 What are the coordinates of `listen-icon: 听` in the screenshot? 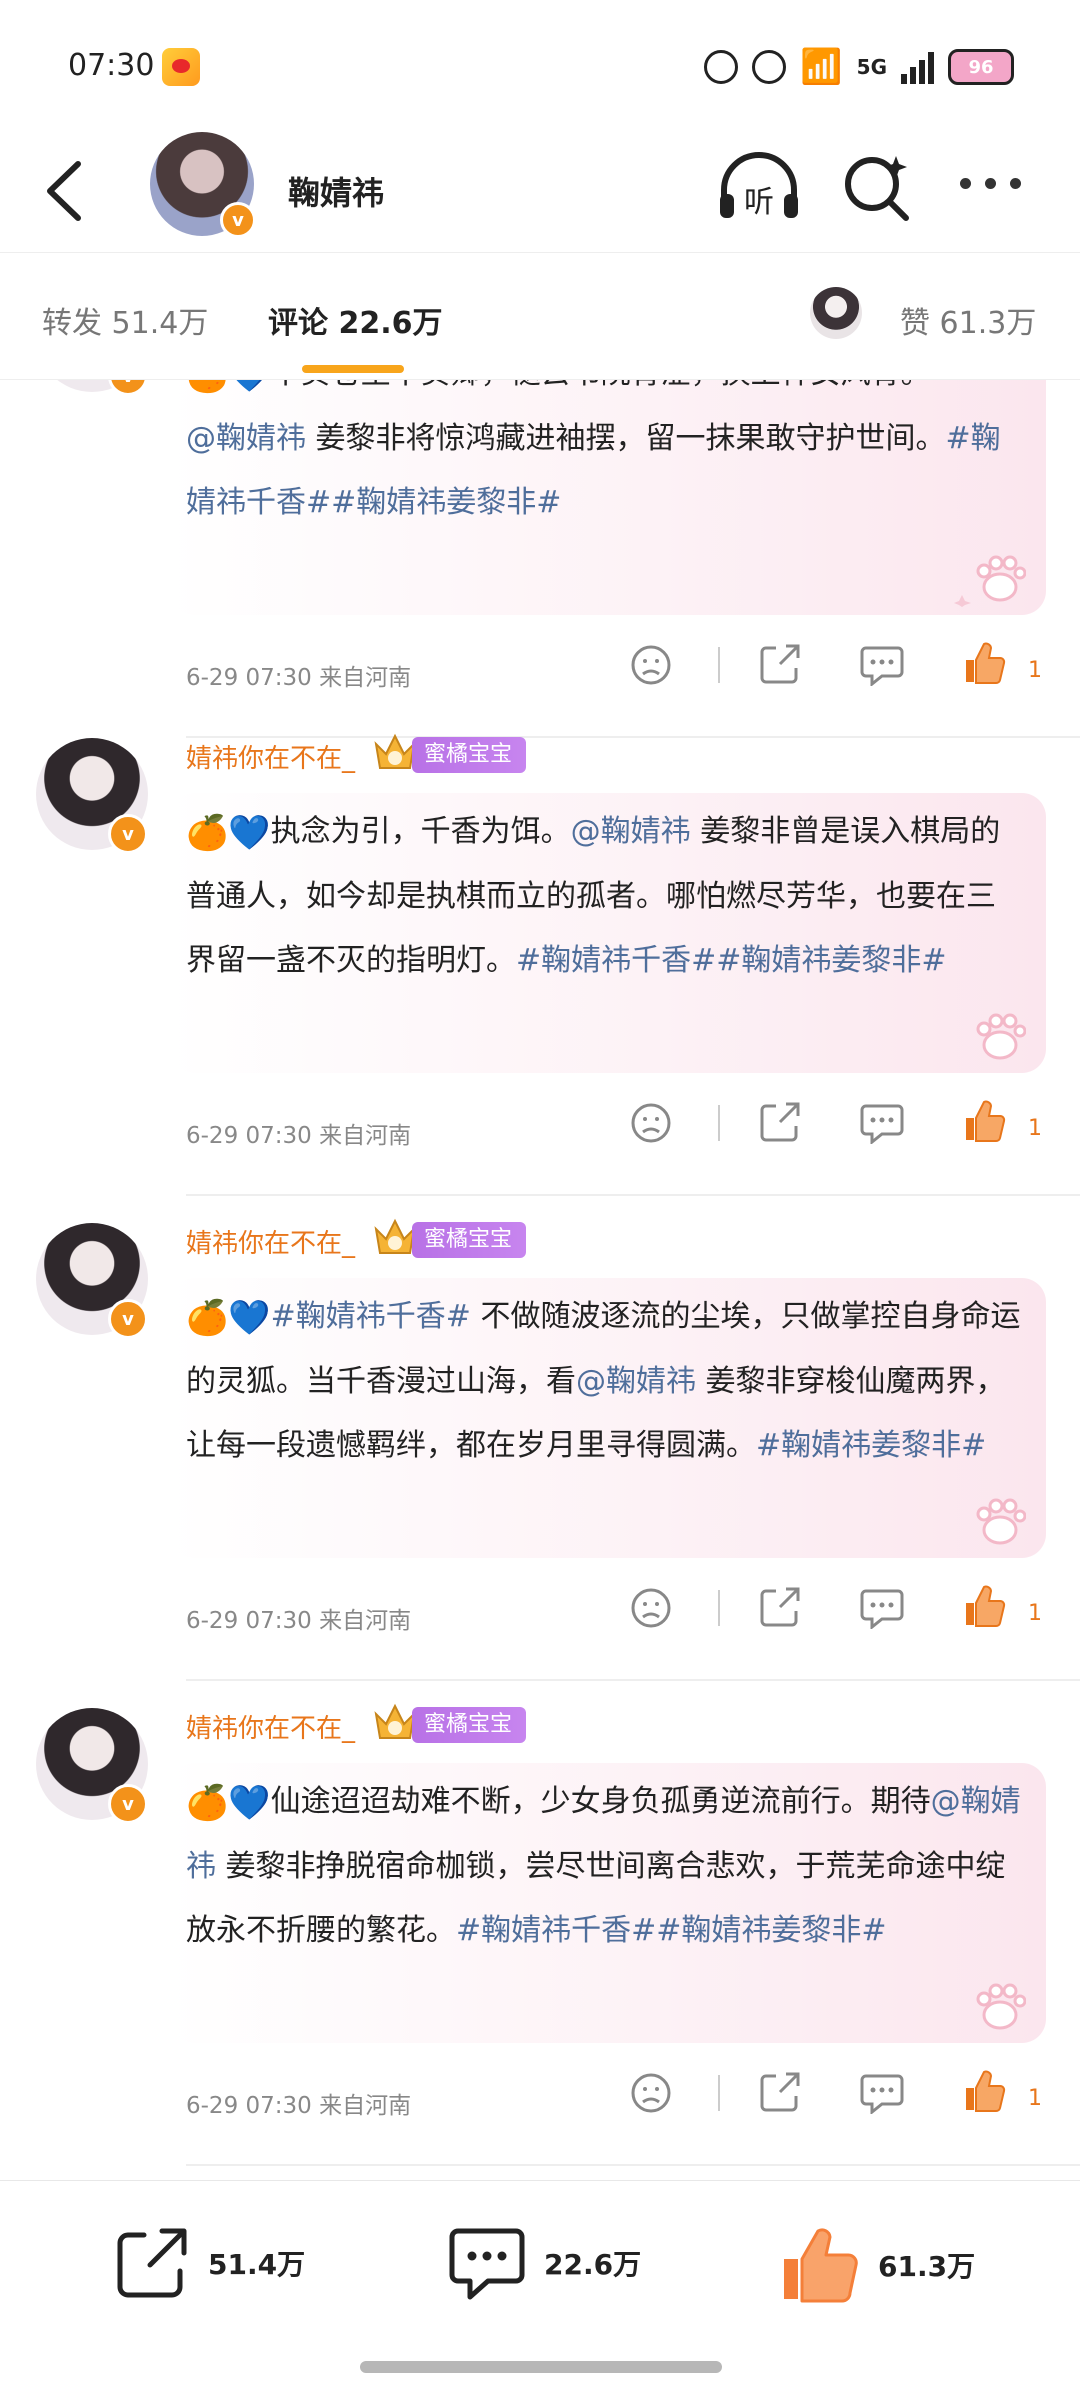 It's located at (759, 188).